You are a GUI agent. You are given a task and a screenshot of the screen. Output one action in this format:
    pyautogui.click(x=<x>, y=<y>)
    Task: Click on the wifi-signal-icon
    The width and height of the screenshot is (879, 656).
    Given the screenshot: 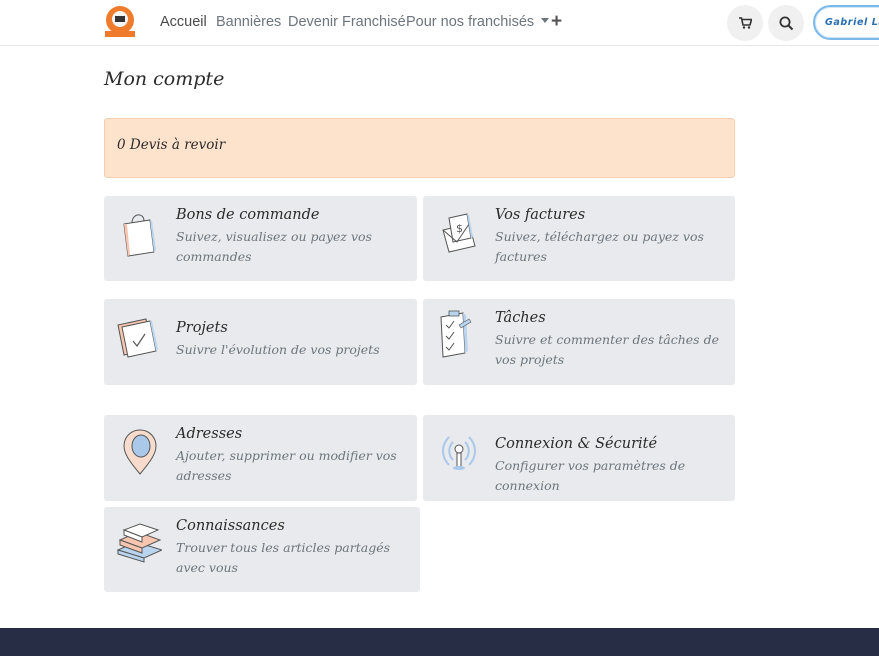 What is the action you would take?
    pyautogui.click(x=458, y=454)
    